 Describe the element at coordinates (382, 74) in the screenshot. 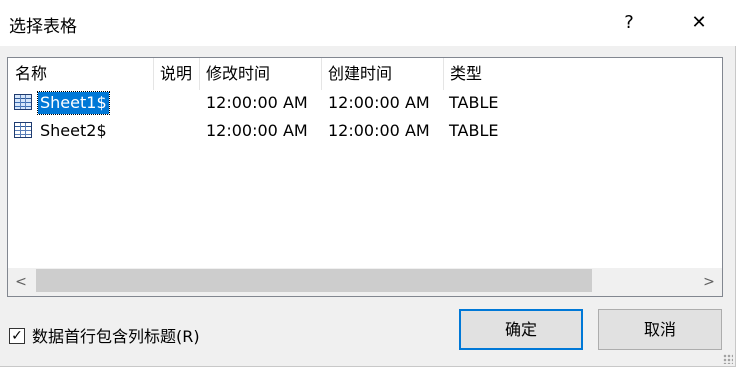

I see `column-header-created: 创建时间` at that location.